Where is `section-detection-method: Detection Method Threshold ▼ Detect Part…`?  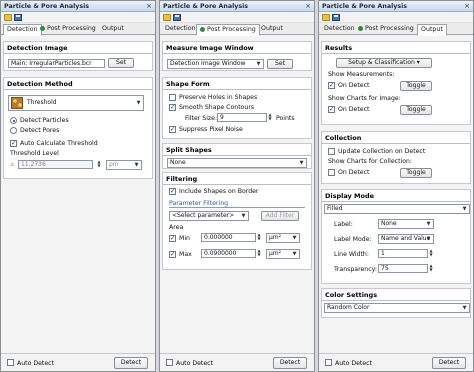 section-detection-method: Detection Method Threshold ▼ Detect Part… is located at coordinates (78, 128).